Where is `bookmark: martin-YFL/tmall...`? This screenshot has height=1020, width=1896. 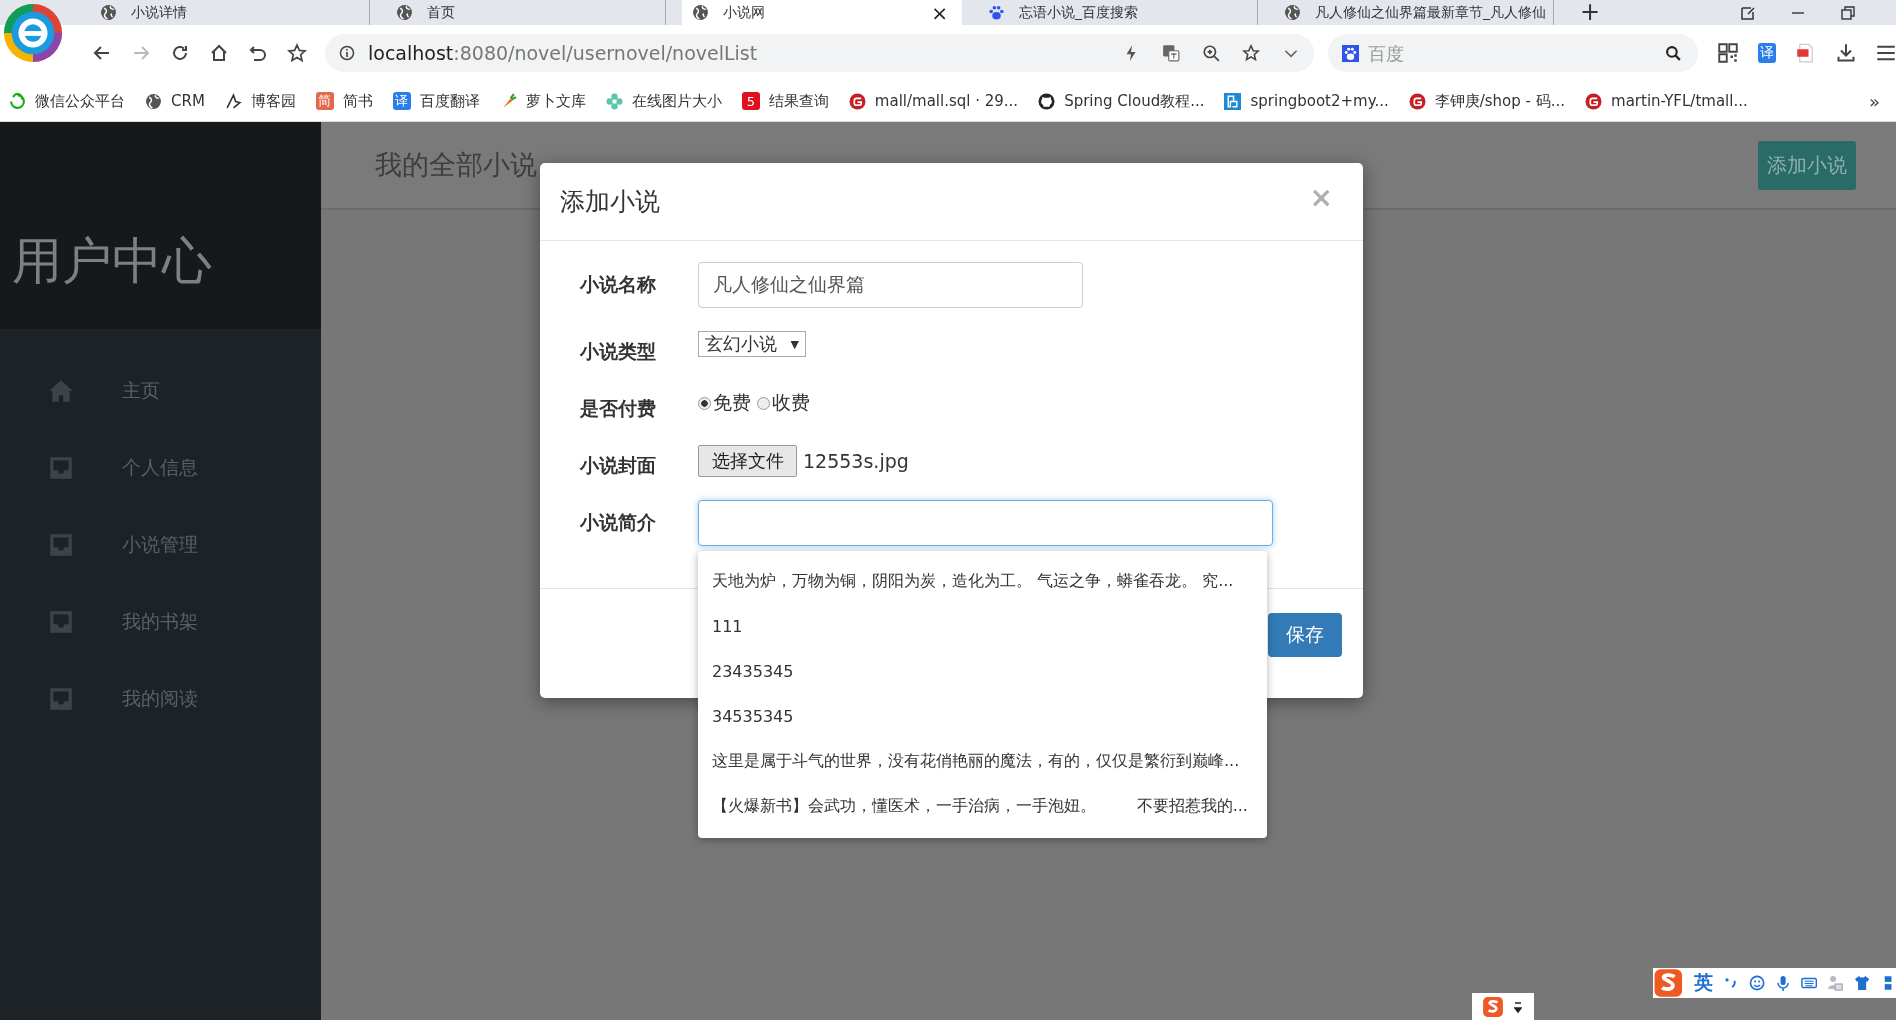 bookmark: martin-YFL/tmall... is located at coordinates (1666, 101).